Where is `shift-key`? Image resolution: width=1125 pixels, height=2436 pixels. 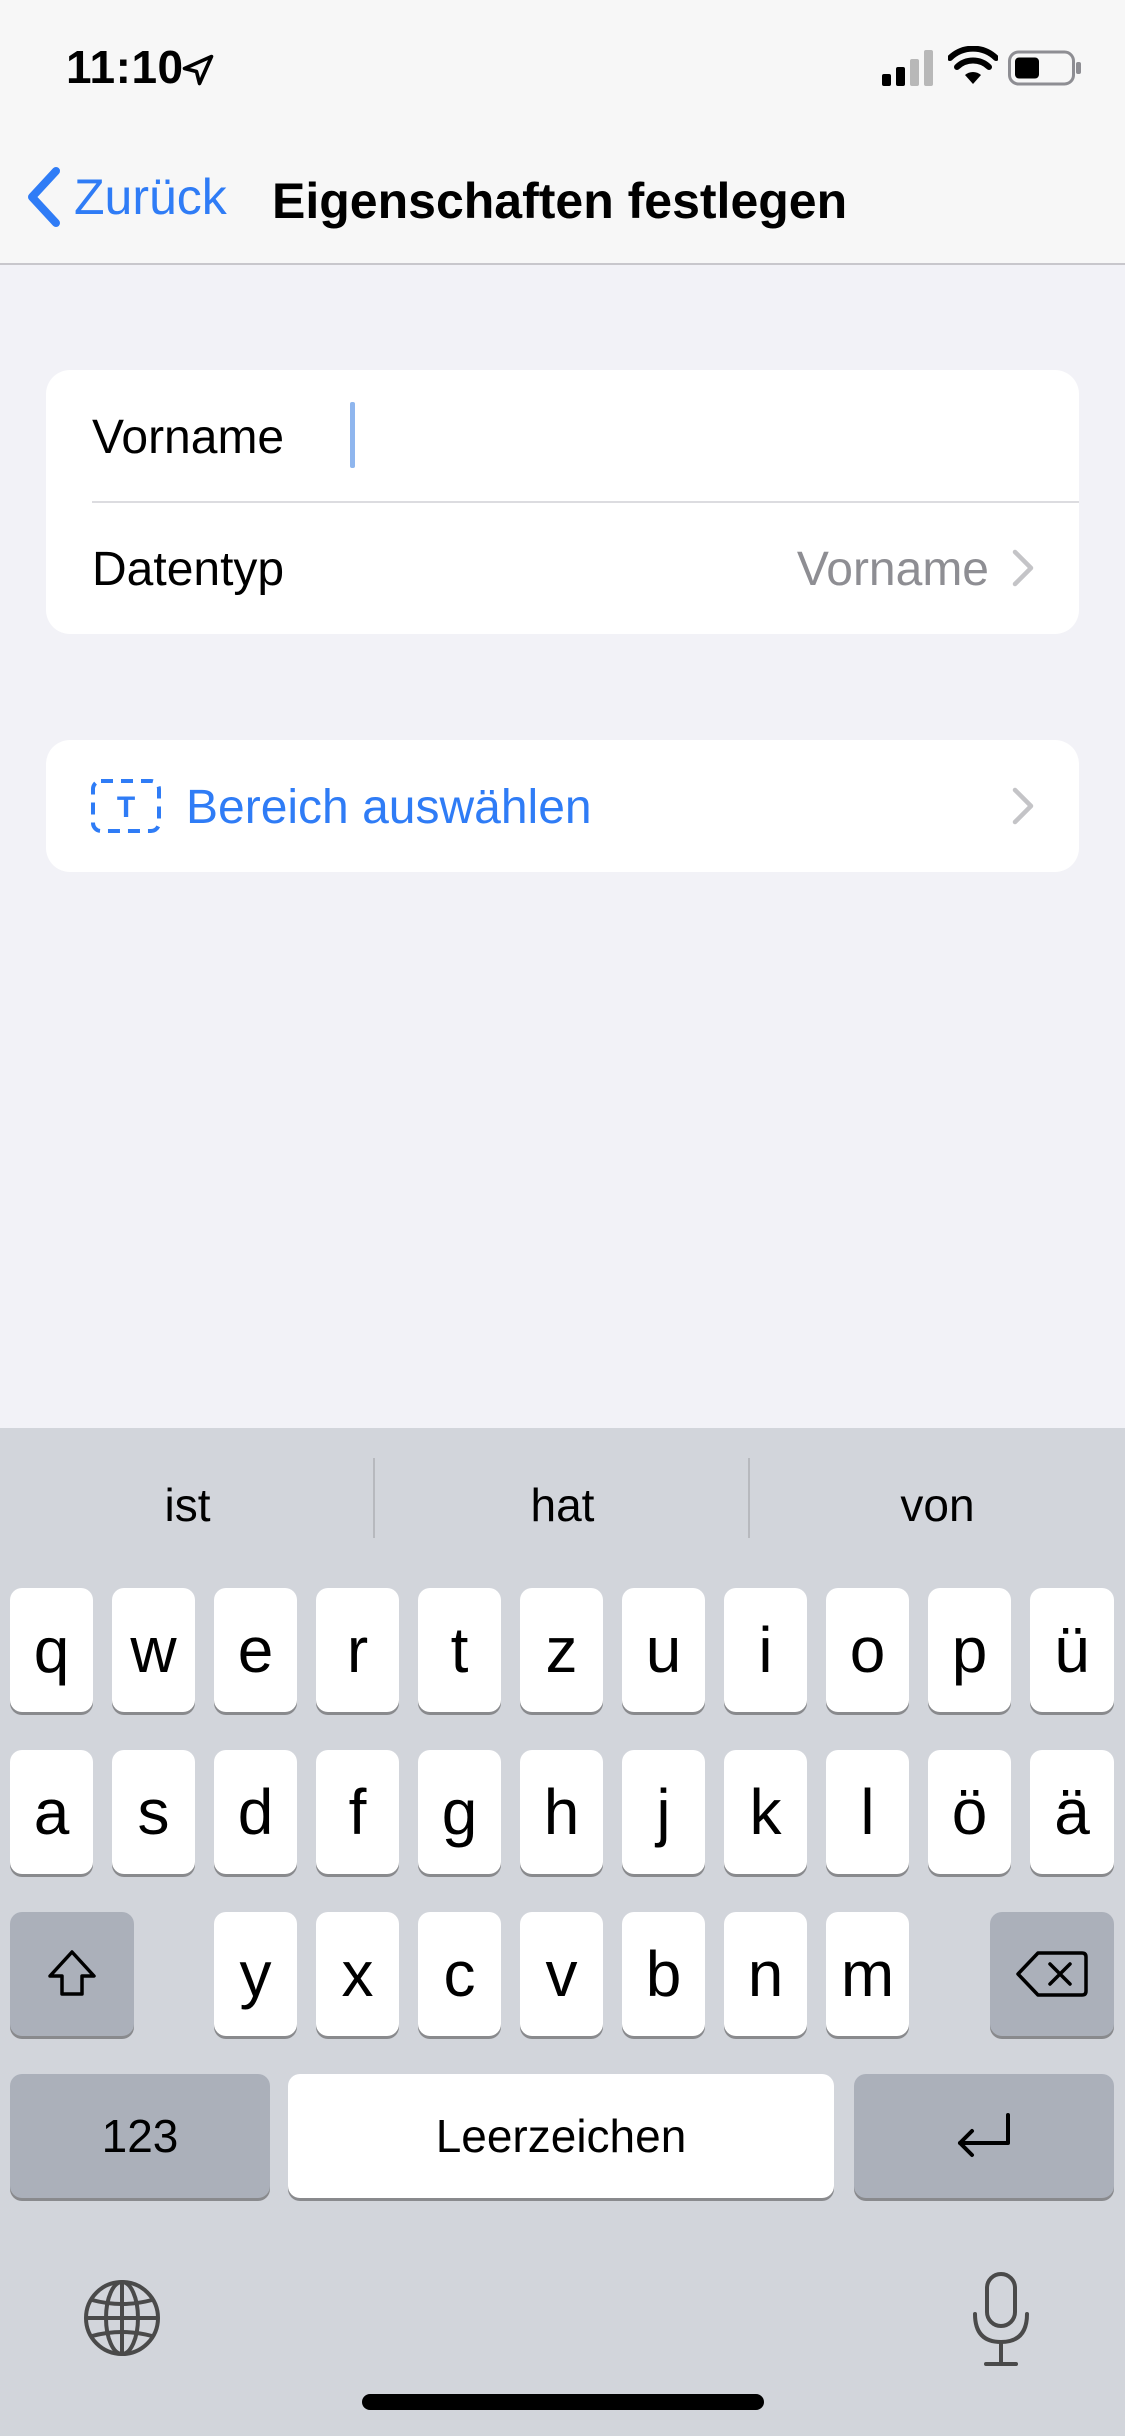 shift-key is located at coordinates (72, 1974).